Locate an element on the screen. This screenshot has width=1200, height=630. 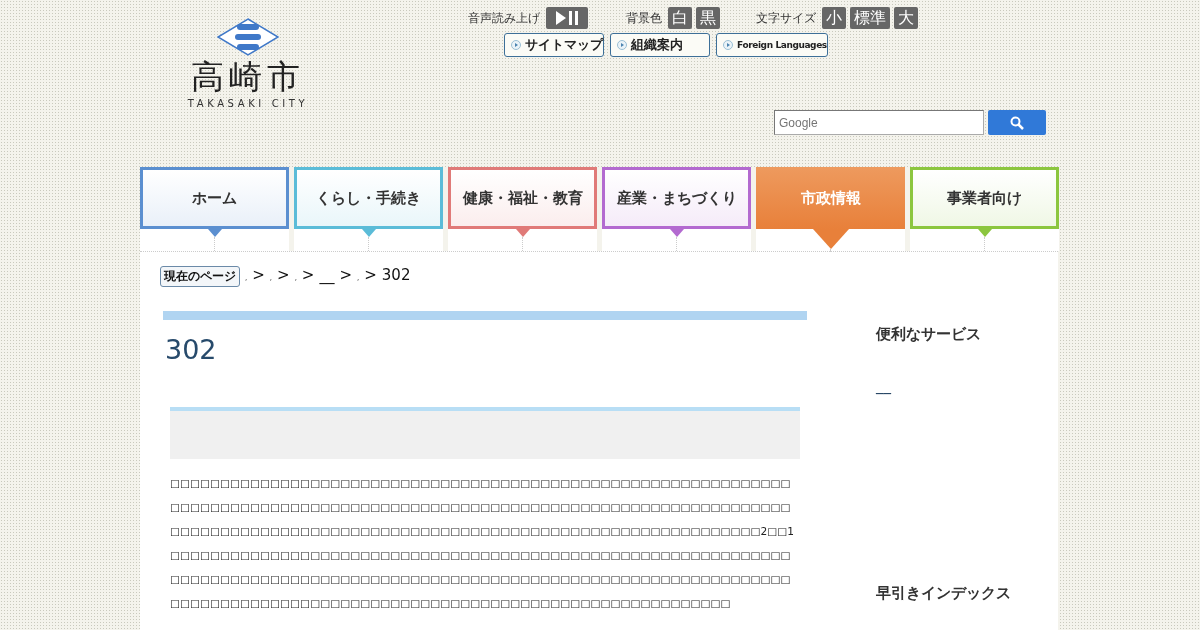
current-page-badge: 現在のページ is located at coordinates (200, 276).